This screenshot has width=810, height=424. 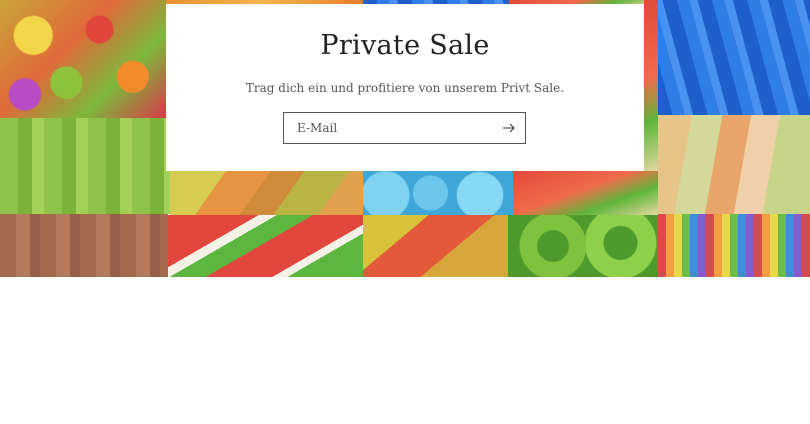 What do you see at coordinates (266, 193) in the screenshot?
I see `candy-tile-fizzy-mix` at bounding box center [266, 193].